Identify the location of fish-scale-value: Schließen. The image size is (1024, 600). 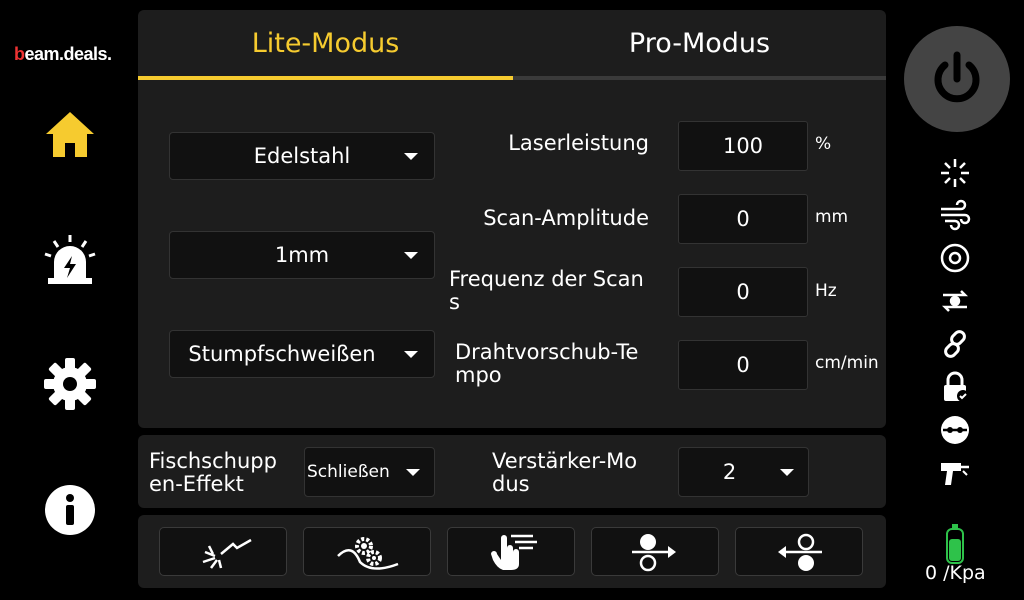
(348, 472).